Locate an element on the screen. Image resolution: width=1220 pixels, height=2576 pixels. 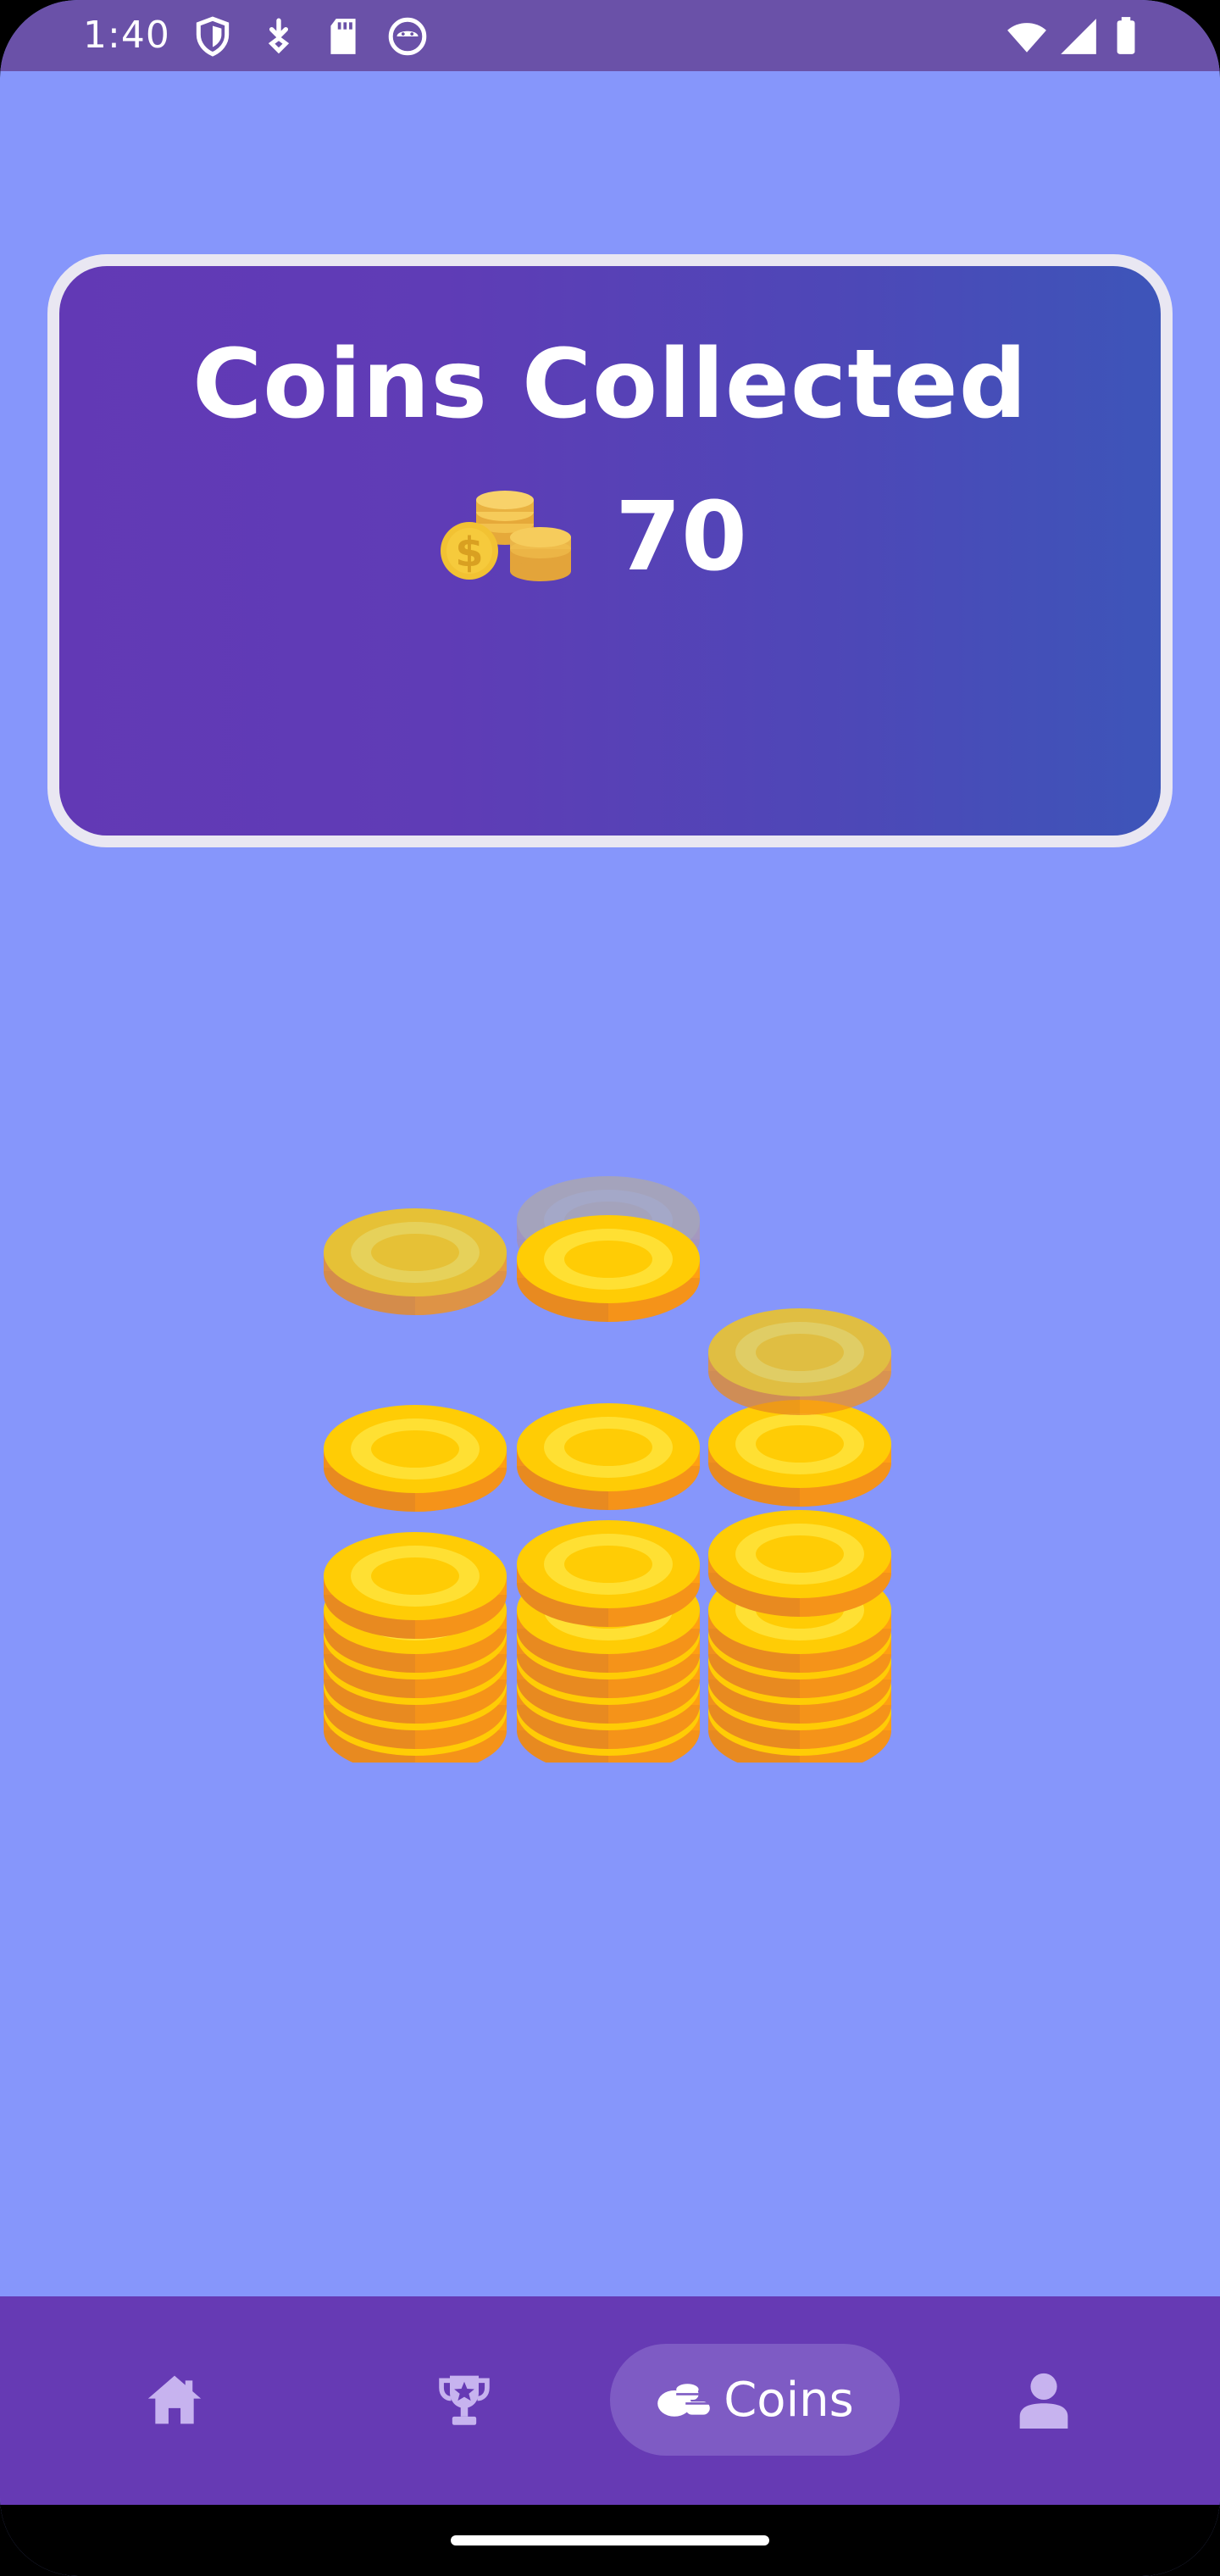
status-bar: 1:40 is located at coordinates (610, 35).